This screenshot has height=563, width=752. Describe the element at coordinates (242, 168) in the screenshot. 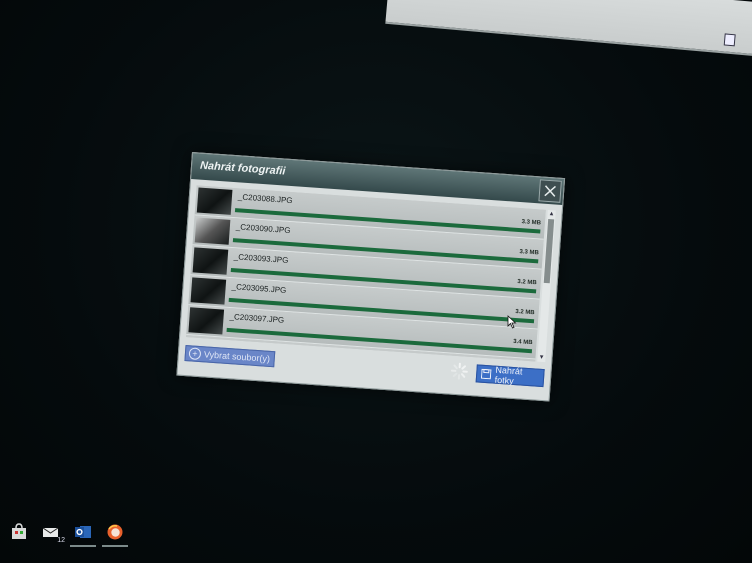

I see `dialog-title: Nahrát fotografii` at that location.